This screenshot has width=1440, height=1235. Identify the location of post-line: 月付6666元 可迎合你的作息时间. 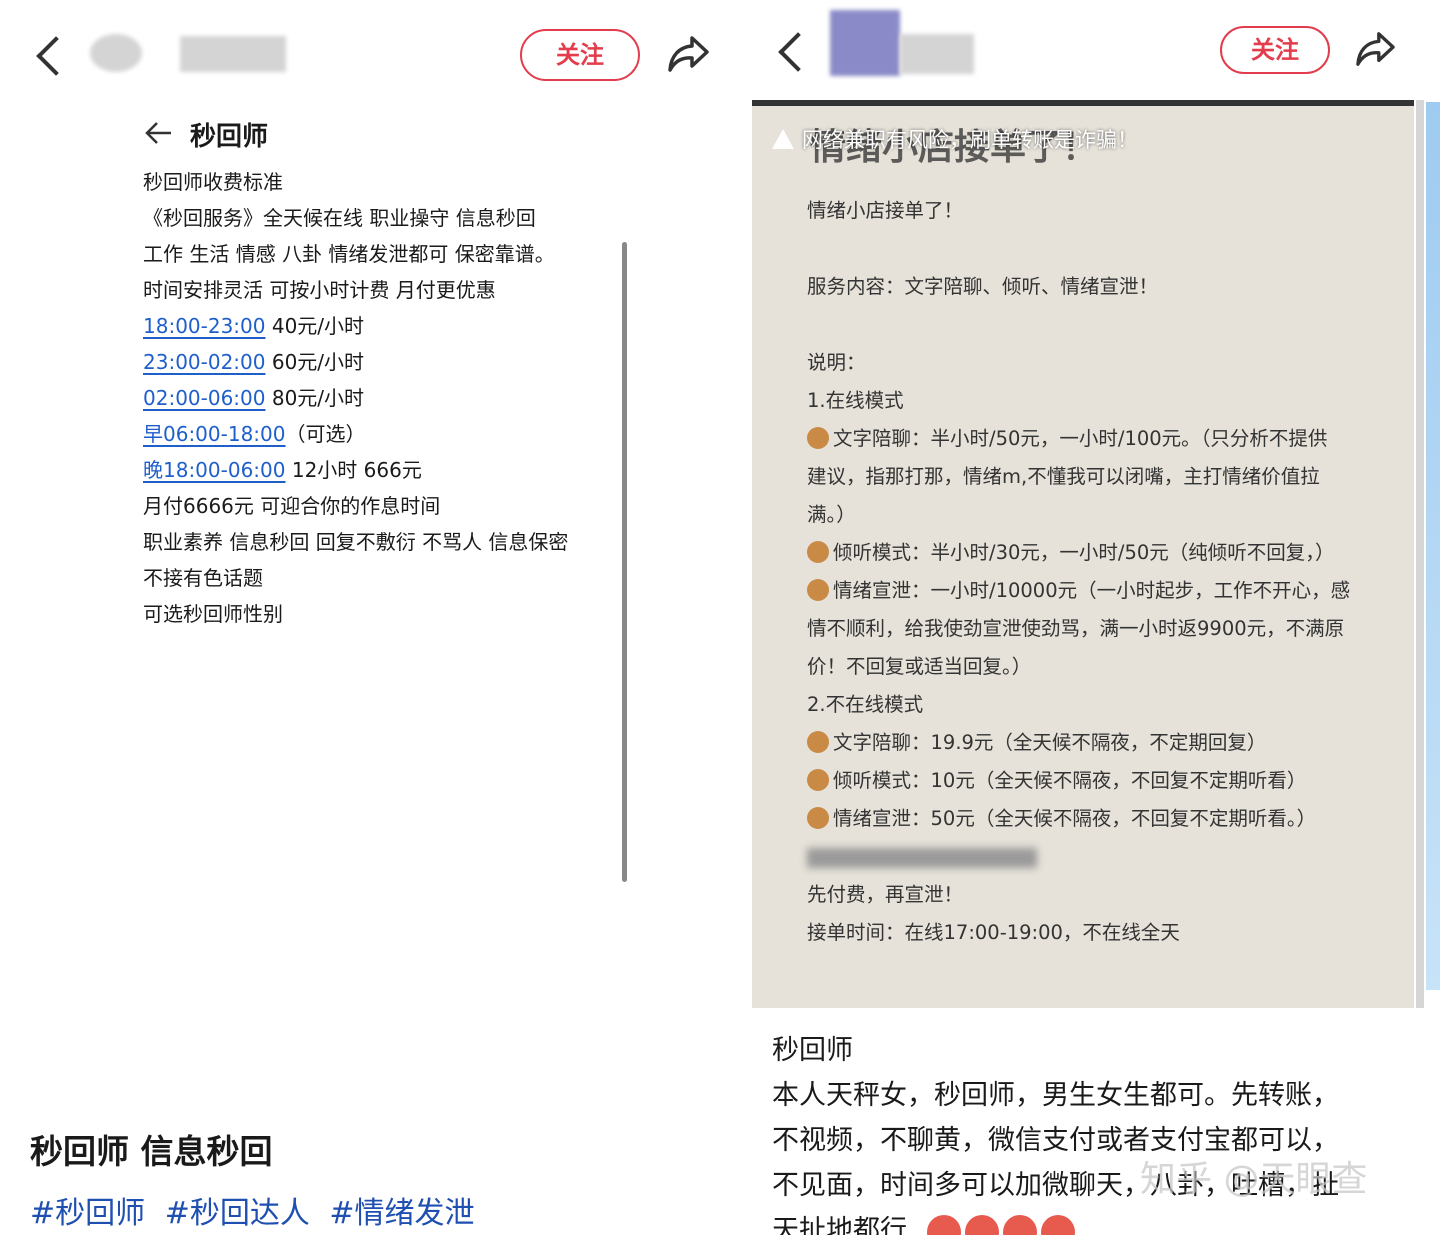
(292, 506).